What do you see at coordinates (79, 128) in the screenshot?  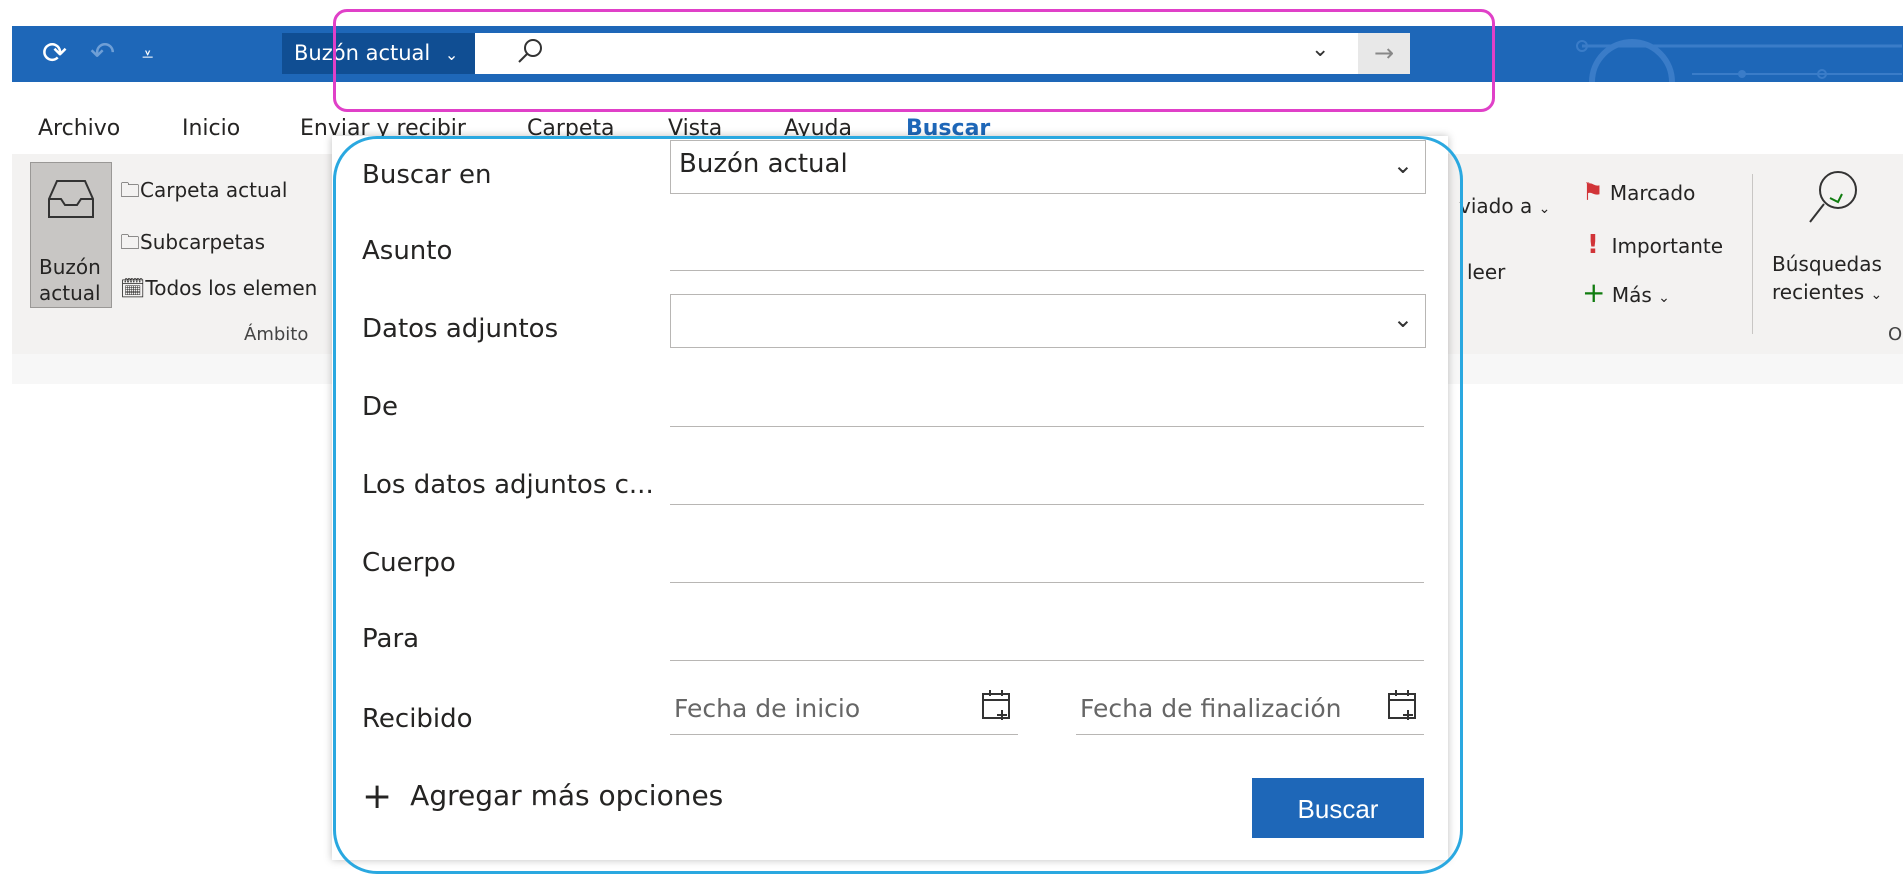 I see `tab-archivo: Archivo` at bounding box center [79, 128].